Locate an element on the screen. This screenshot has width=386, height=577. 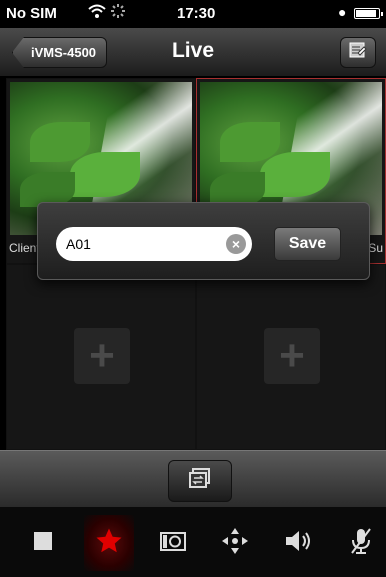
favorite-button is located at coordinates (109, 543).